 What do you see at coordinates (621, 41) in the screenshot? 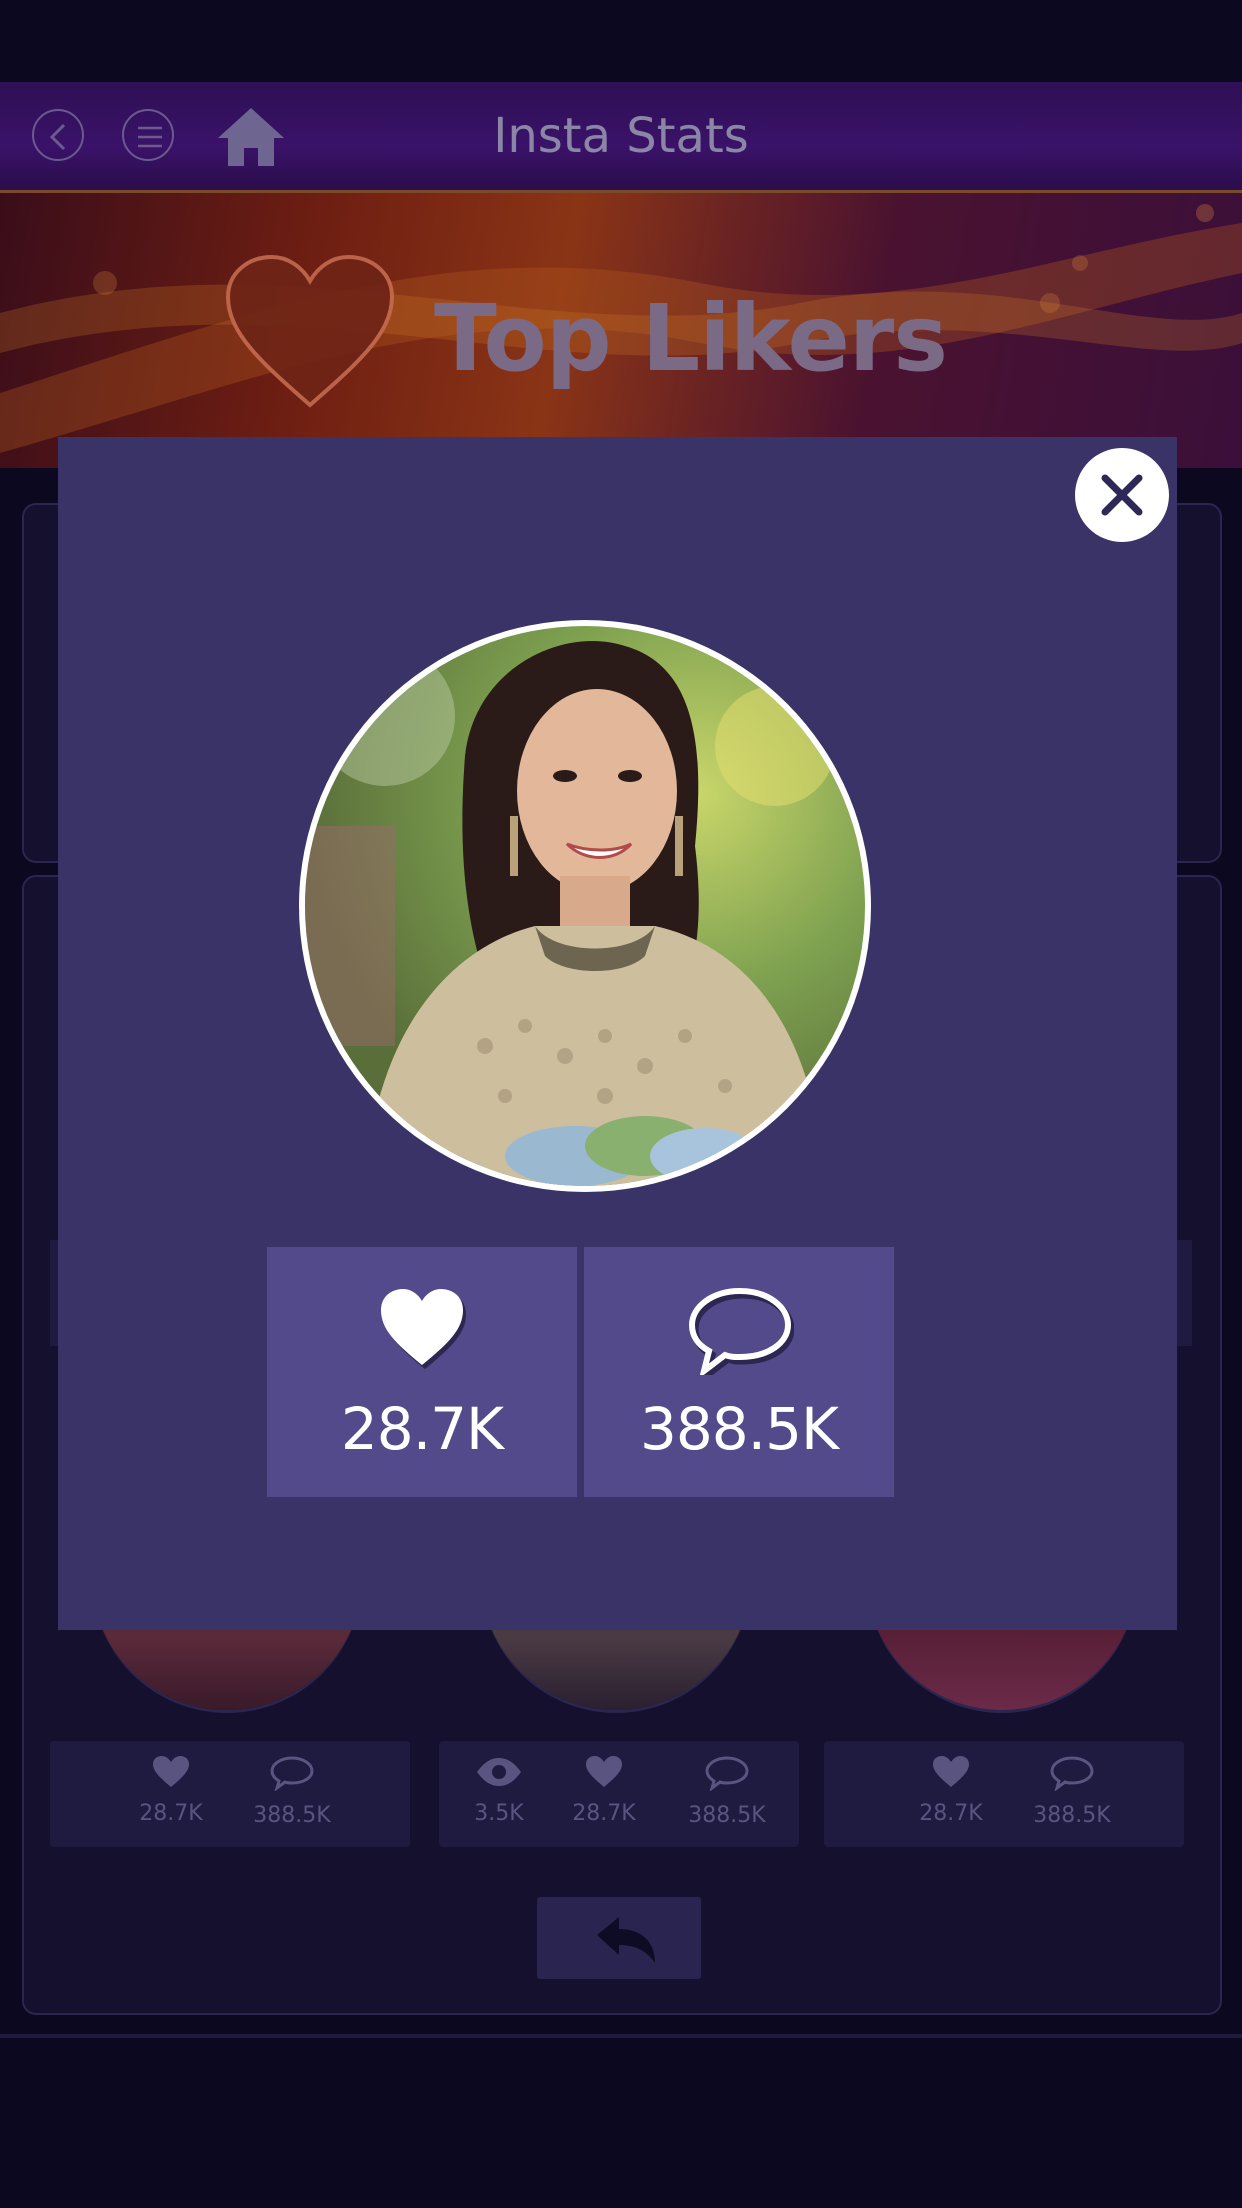
I see `status-bar` at bounding box center [621, 41].